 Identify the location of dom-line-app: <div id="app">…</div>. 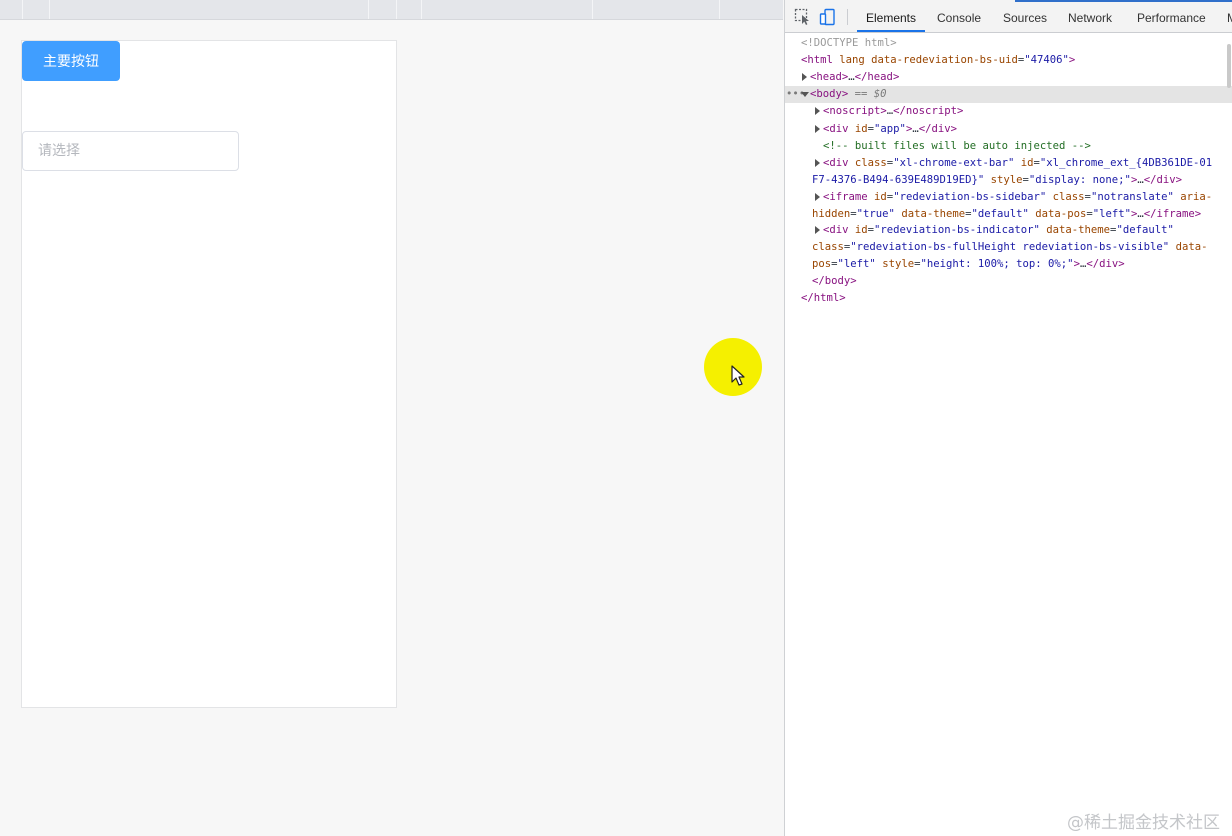
(1008, 129).